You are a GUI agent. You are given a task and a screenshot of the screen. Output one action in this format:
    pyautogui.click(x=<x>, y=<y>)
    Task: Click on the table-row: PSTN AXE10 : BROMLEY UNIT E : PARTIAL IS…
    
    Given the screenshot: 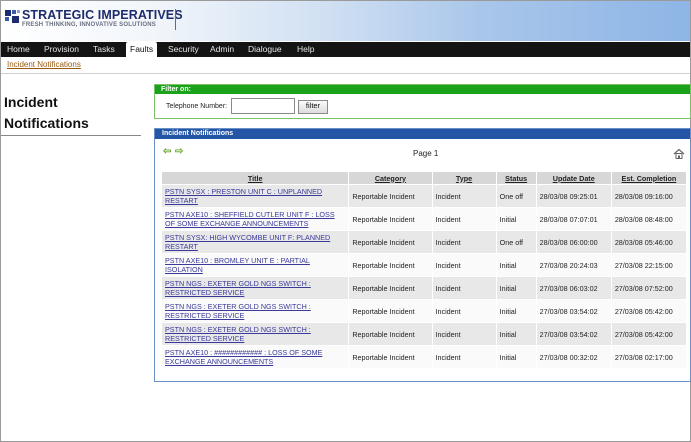 What is the action you would take?
    pyautogui.click(x=424, y=265)
    